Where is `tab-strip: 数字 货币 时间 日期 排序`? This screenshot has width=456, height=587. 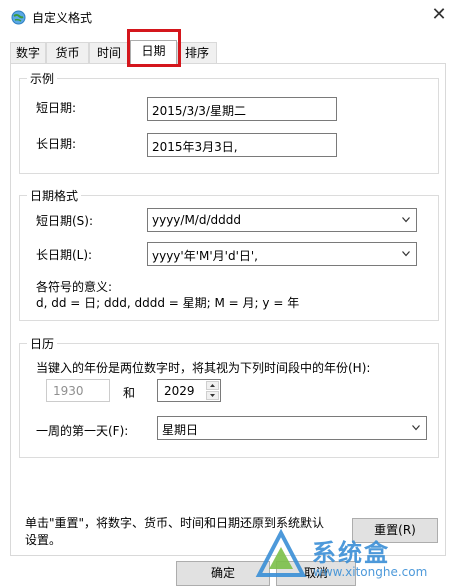 tab-strip: 数字 货币 时间 日期 排序 is located at coordinates (228, 52).